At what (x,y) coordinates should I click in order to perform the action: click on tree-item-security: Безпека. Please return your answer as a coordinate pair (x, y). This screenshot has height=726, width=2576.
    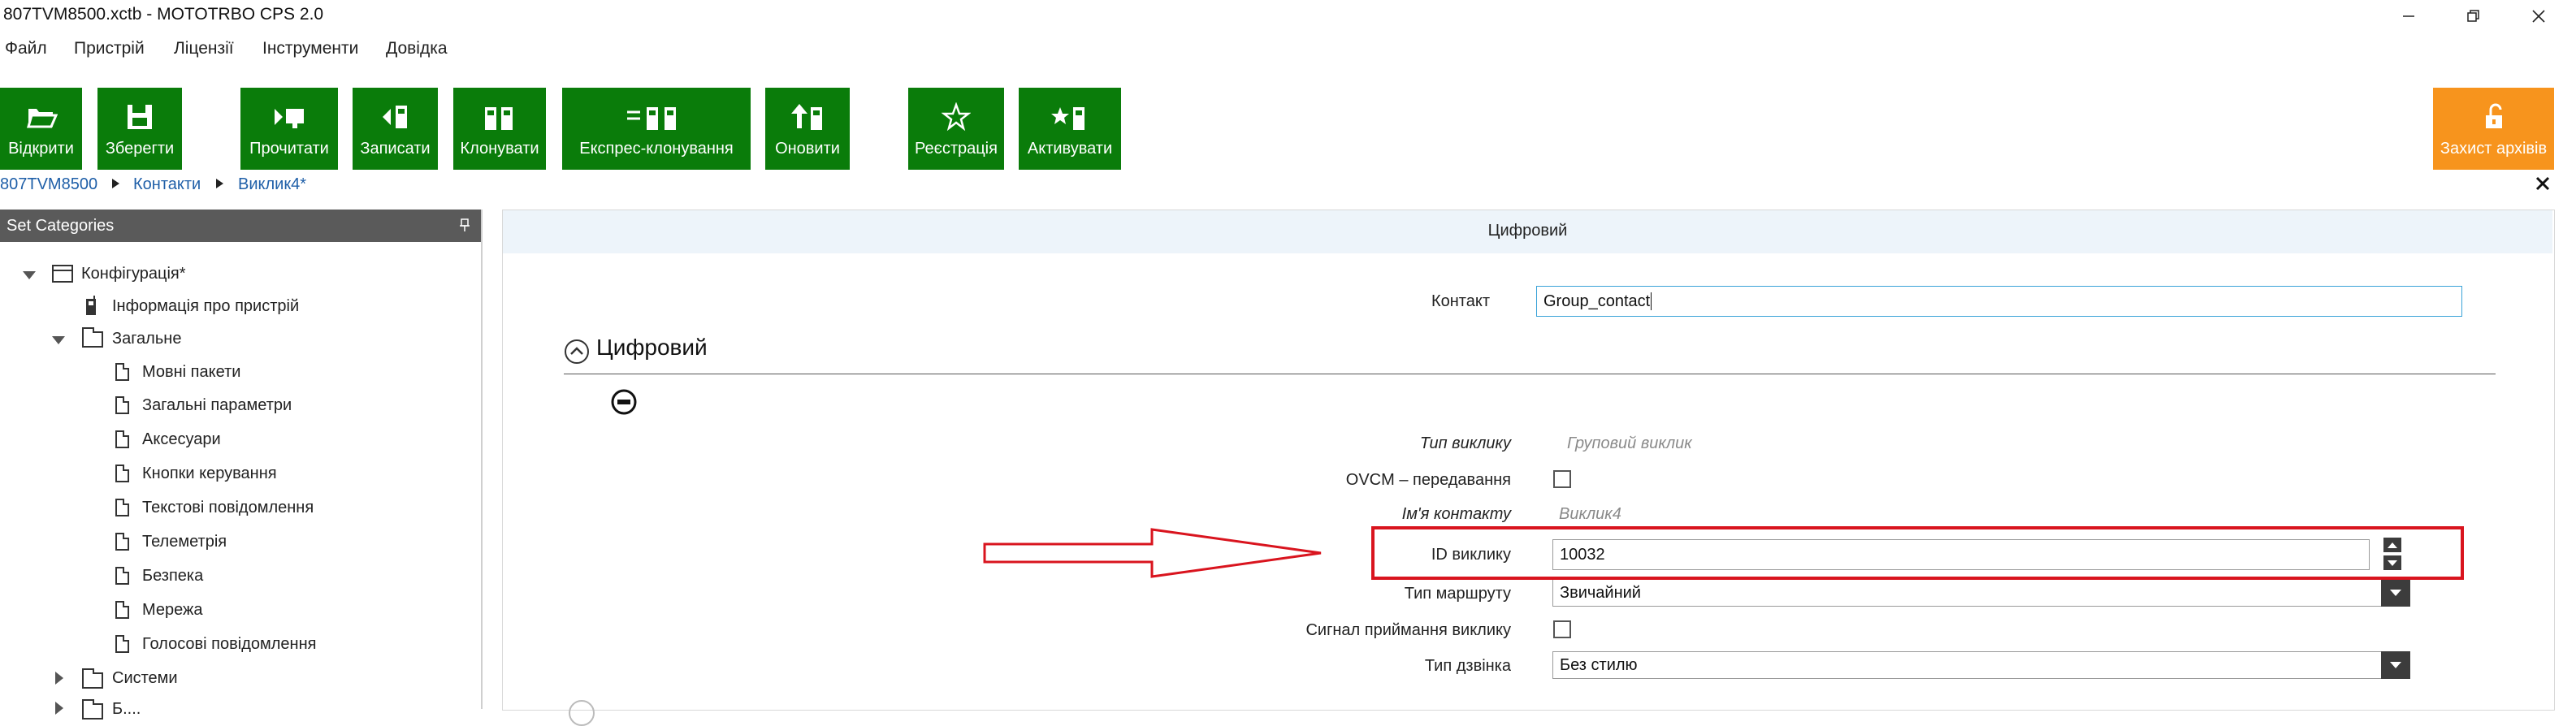
    Looking at the image, I should click on (172, 576).